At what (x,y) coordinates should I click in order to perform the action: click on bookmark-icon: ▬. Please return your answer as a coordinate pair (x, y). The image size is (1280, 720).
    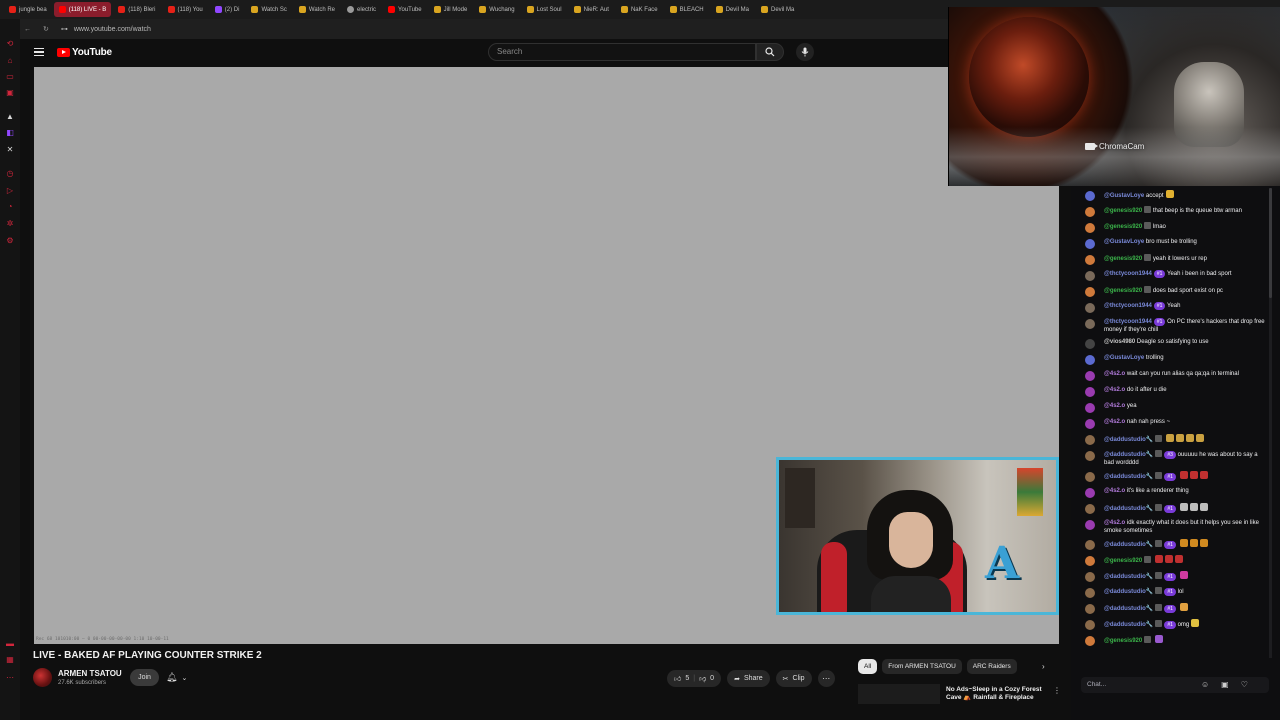
    Looking at the image, I should click on (10, 644).